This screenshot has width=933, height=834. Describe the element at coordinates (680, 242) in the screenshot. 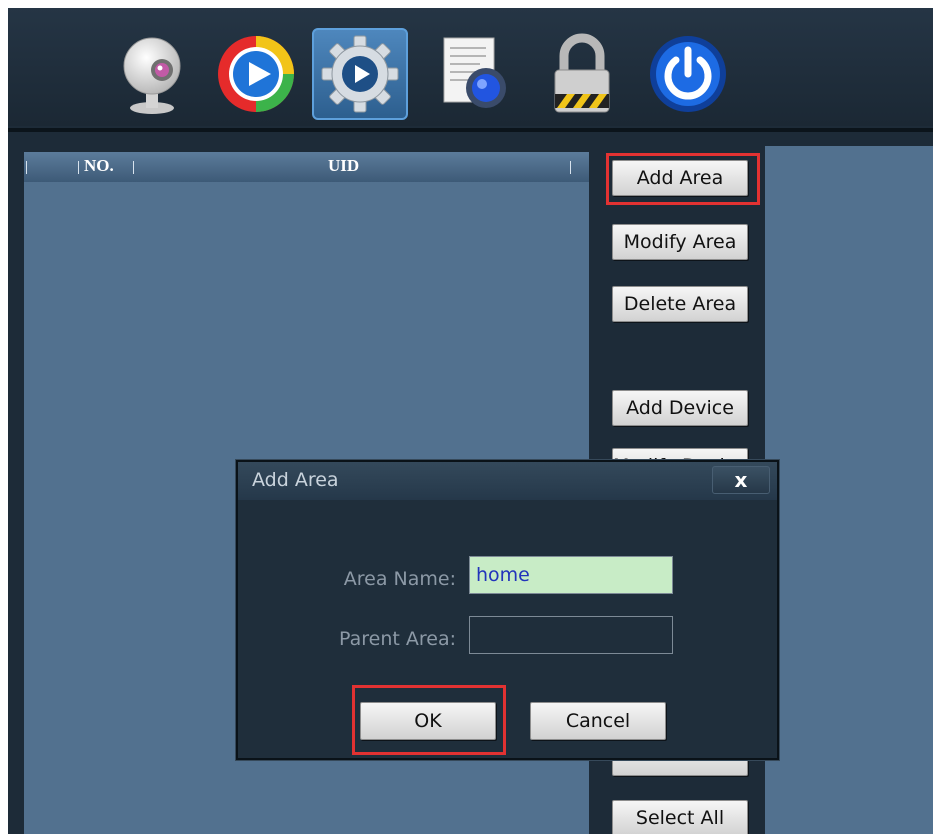

I see `modify-area-button: Modify Area` at that location.